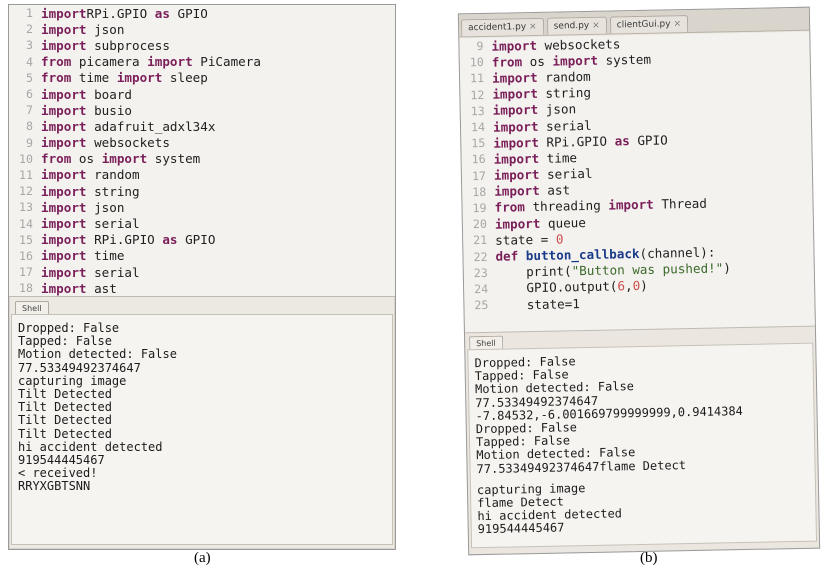 The height and width of the screenshot is (572, 821). I want to click on line-number: 8, so click(29, 126).